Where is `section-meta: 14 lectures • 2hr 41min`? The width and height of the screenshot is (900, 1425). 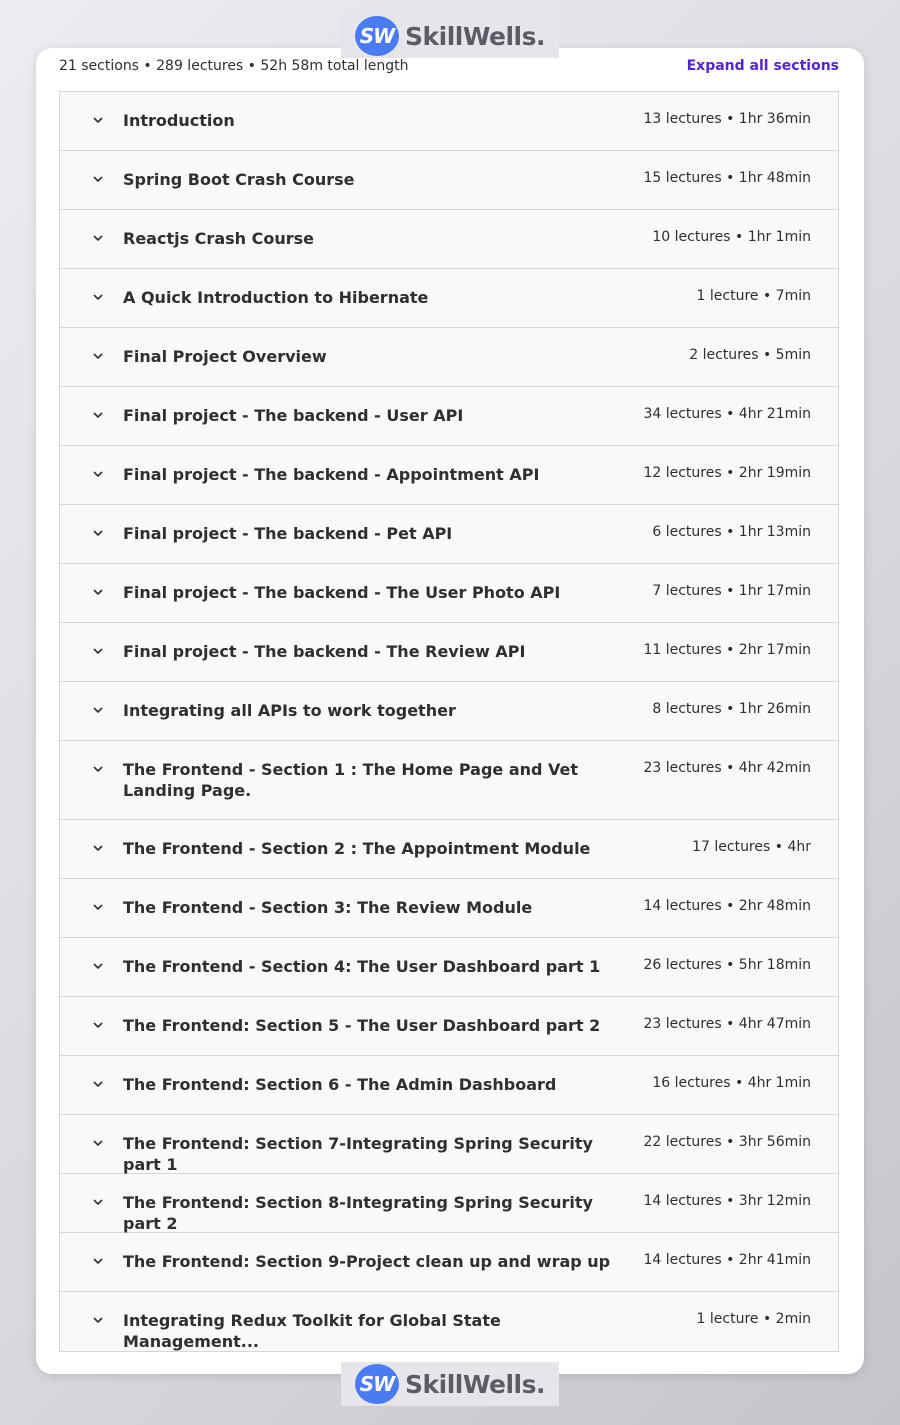 section-meta: 14 lectures • 2hr 41min is located at coordinates (727, 1260).